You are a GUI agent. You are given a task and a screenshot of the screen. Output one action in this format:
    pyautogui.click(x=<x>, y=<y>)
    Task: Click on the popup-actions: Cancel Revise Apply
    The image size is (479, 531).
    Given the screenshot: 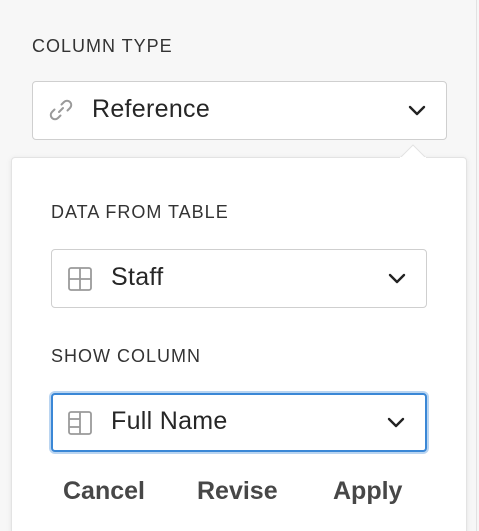 What is the action you would take?
    pyautogui.click(x=239, y=495)
    